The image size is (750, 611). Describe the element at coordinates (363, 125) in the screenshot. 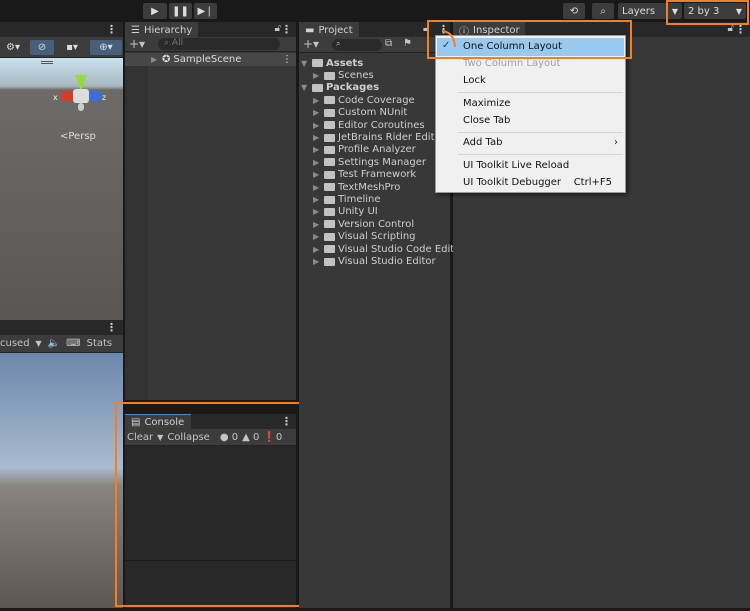

I see `tree-item: ▶ Editor Coroutines` at that location.